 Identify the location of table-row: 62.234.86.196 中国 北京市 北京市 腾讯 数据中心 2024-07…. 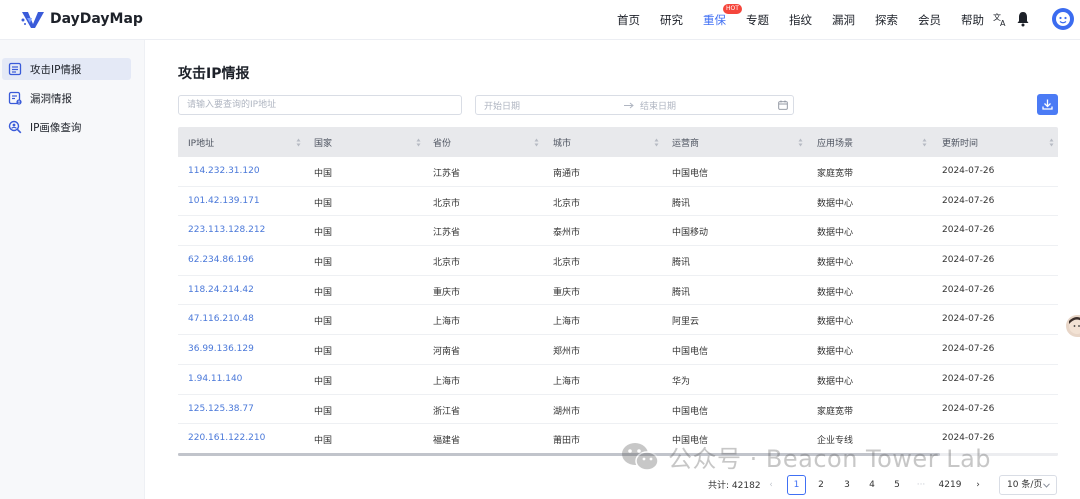
(618, 261).